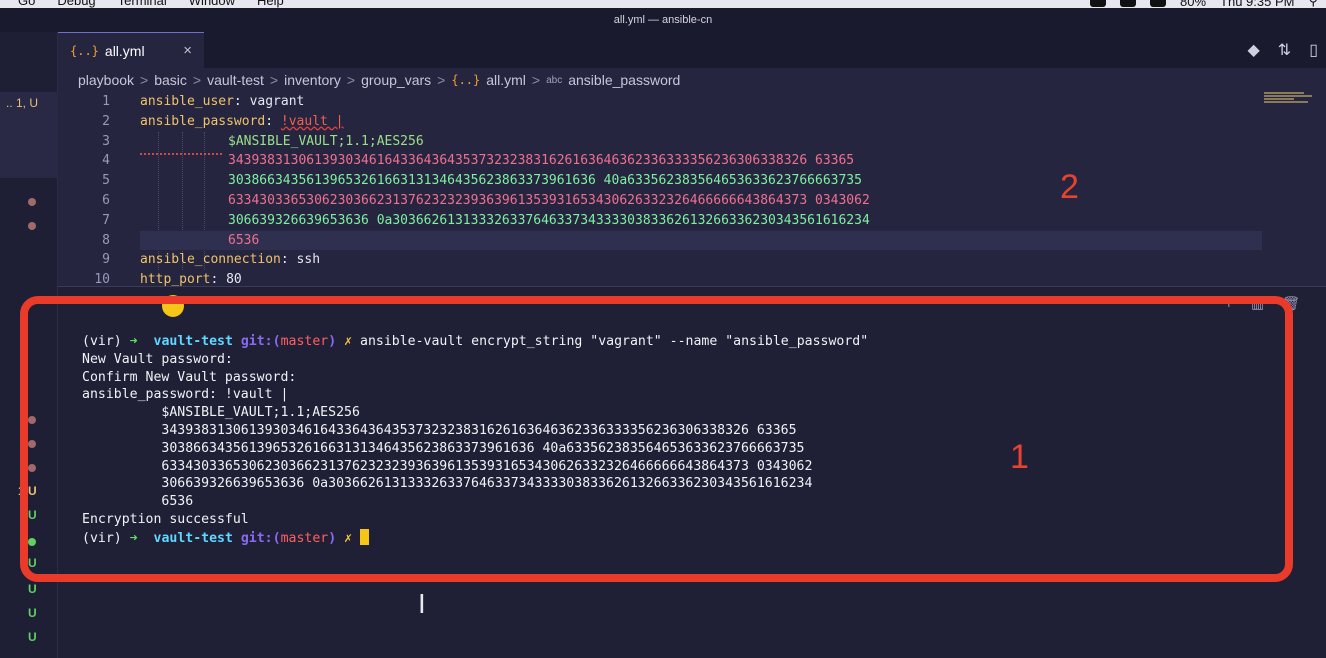 The image size is (1326, 658). I want to click on yaml-value: vagrant, so click(273, 101).